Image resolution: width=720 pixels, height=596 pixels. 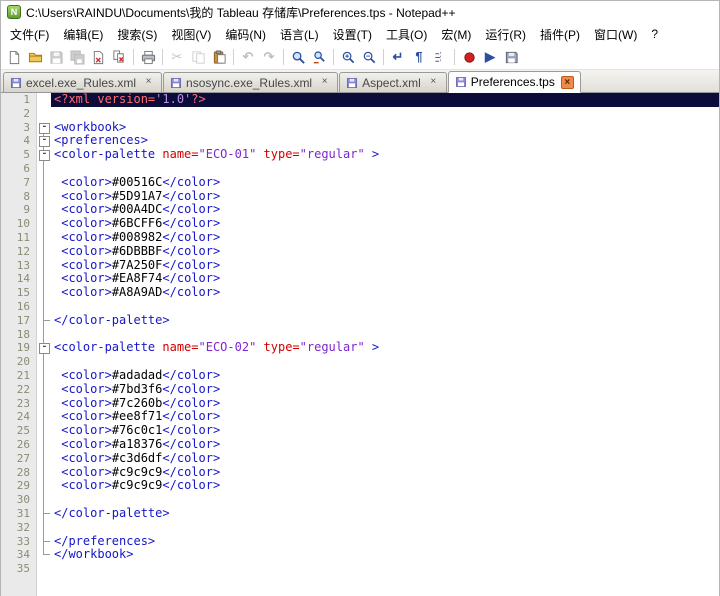 I want to click on play-macro-icon: ▶, so click(x=490, y=56).